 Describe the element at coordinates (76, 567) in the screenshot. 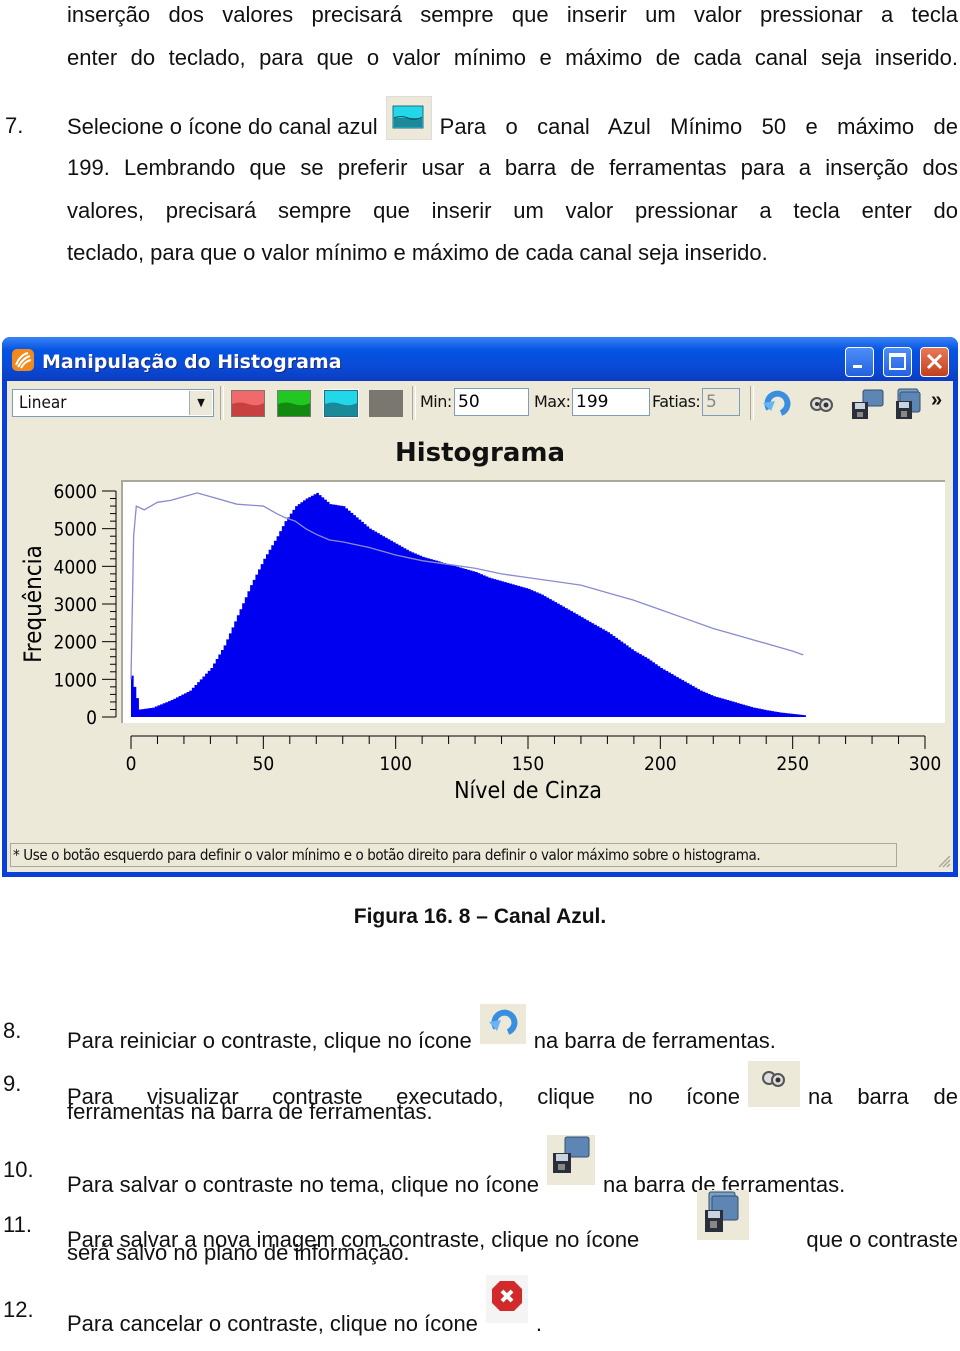

I see `y-tick-label: 4000` at that location.